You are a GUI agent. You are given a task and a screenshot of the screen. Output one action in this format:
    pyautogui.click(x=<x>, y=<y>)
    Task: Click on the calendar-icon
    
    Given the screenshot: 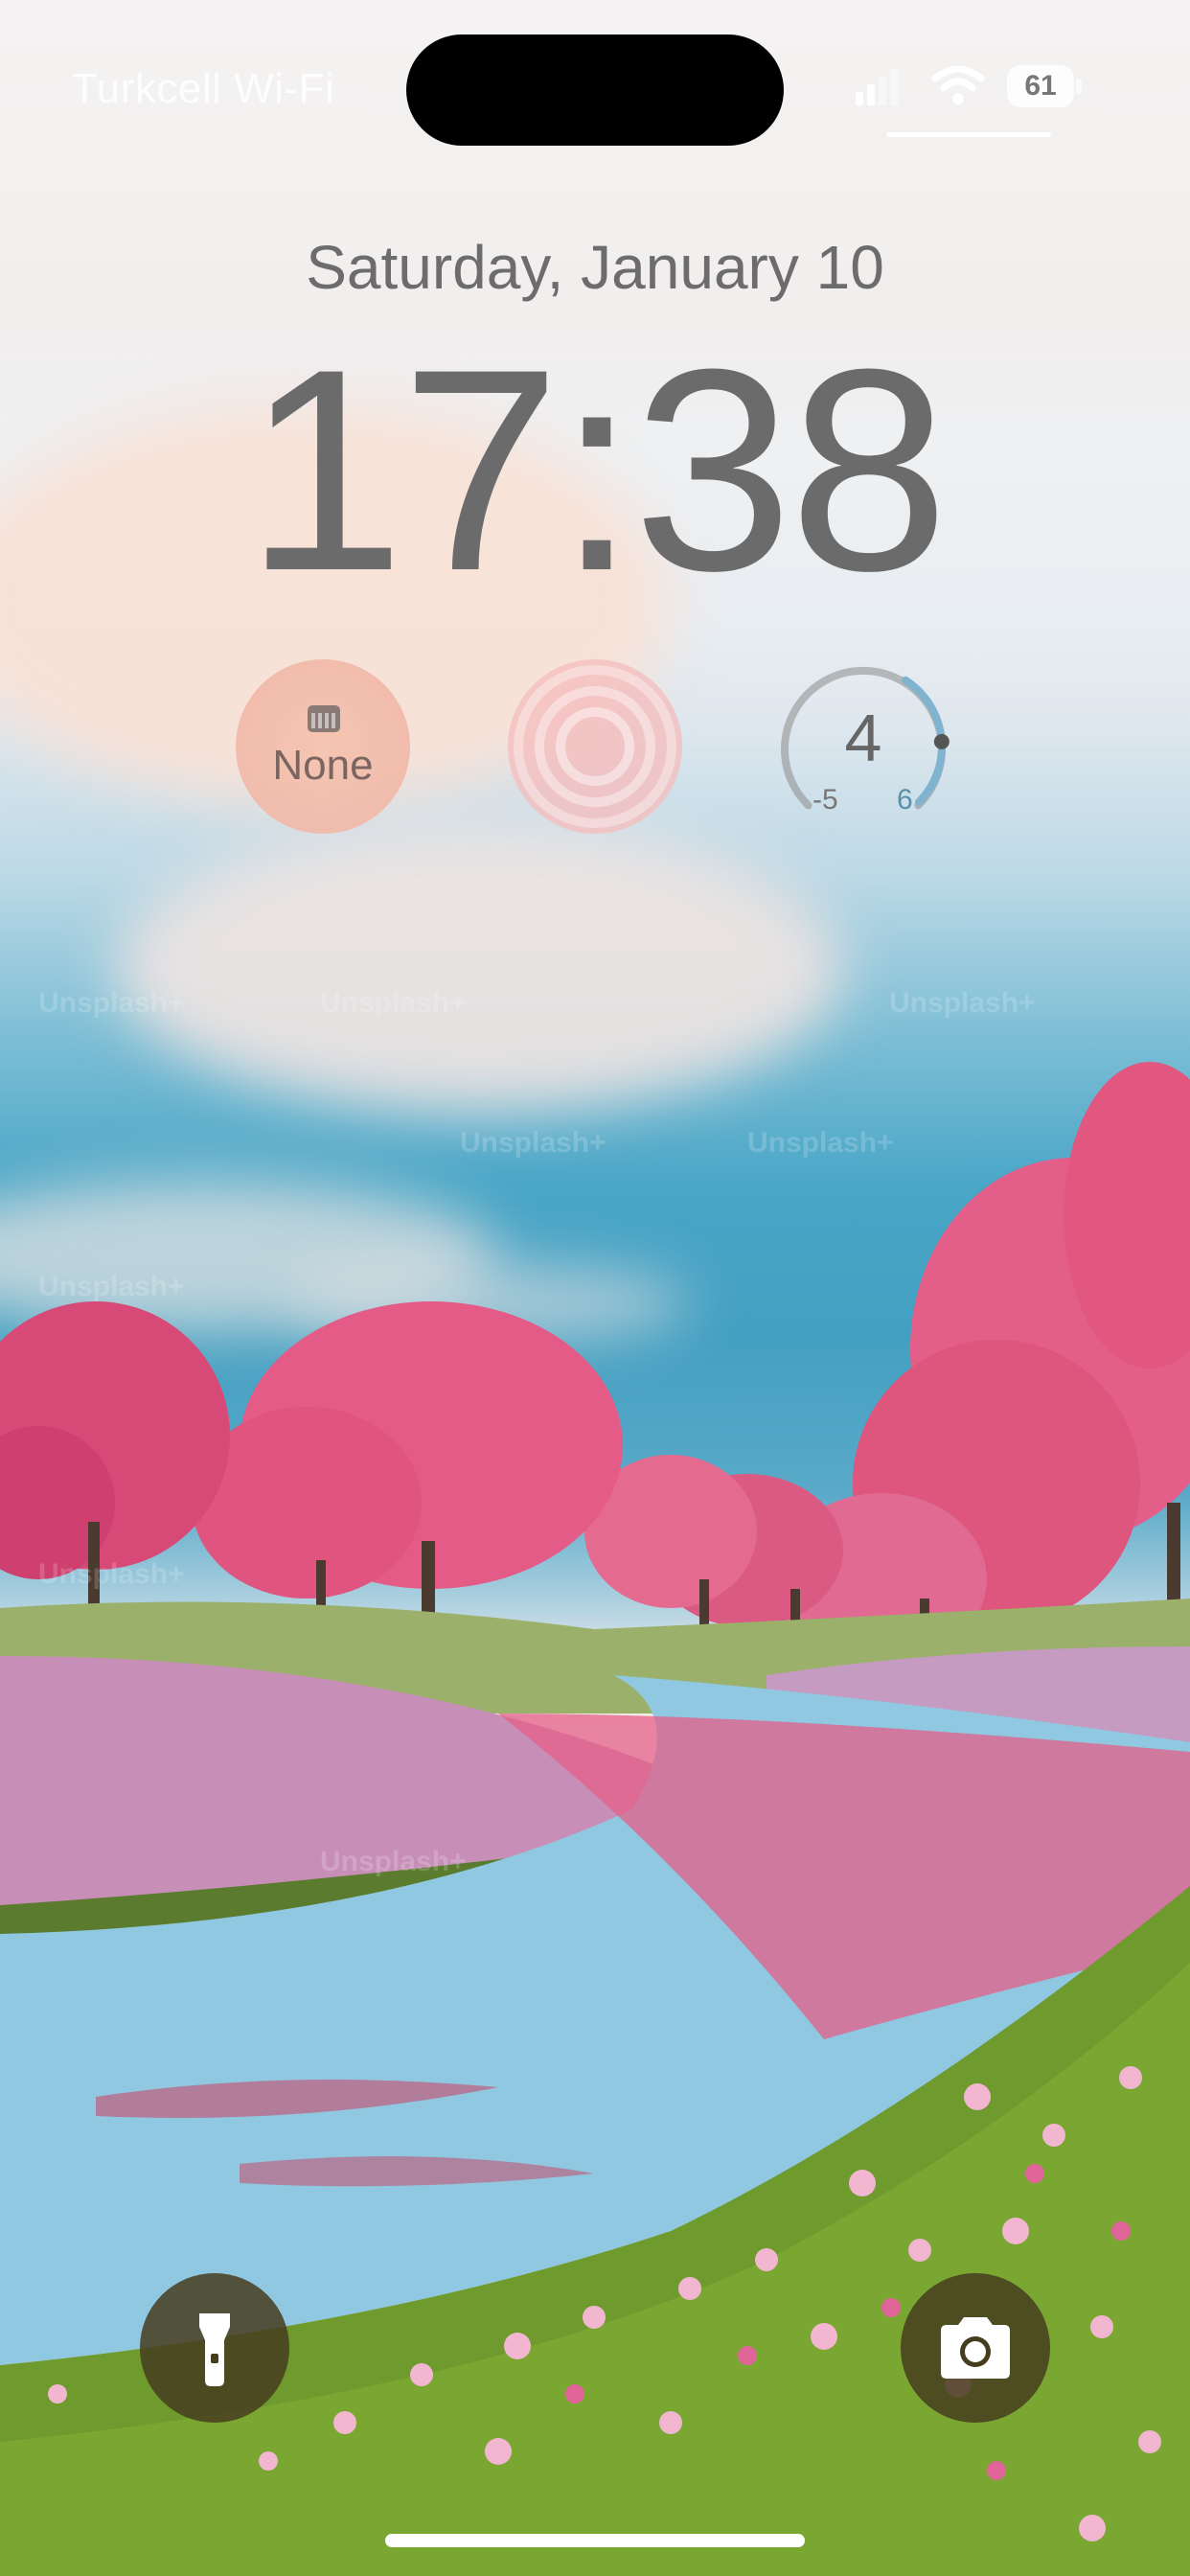 What is the action you would take?
    pyautogui.click(x=324, y=718)
    